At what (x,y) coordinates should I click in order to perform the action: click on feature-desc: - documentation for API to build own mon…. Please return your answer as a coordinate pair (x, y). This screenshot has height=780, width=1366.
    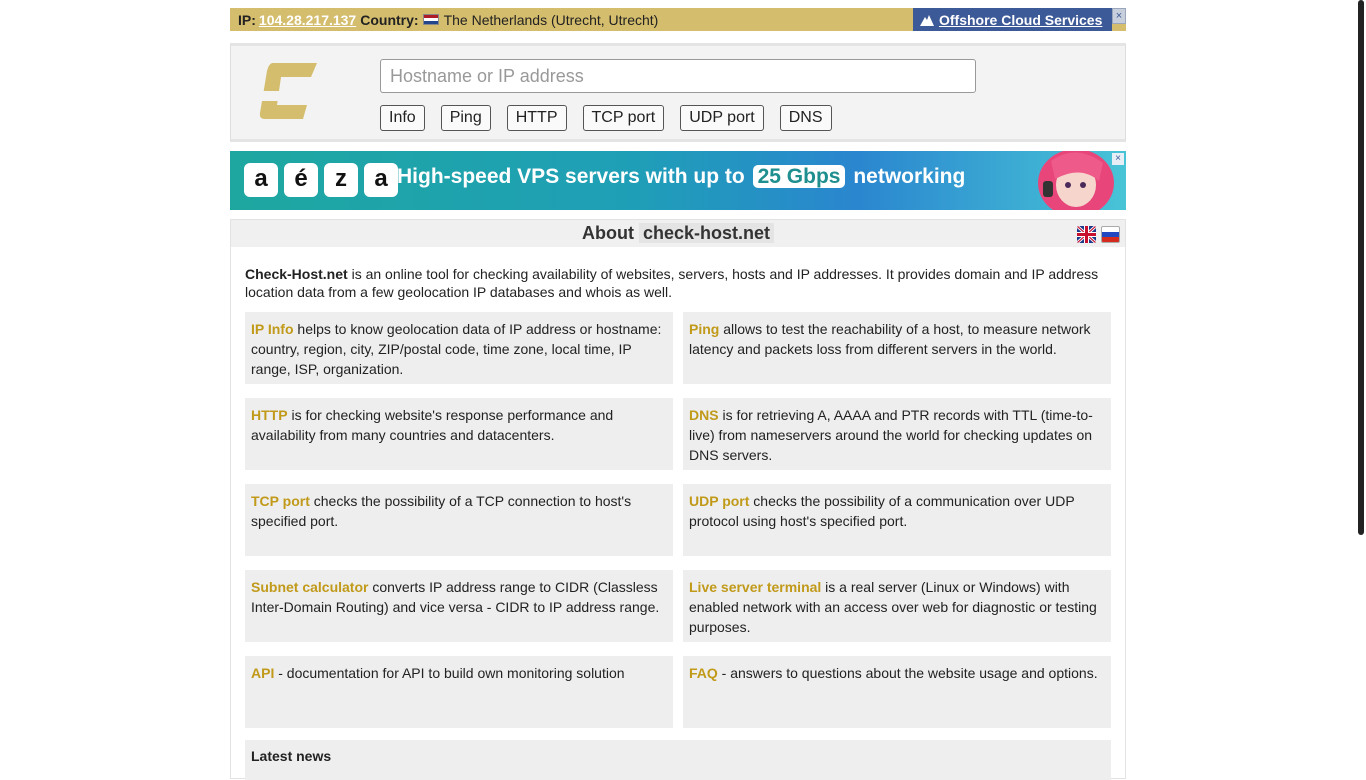
    Looking at the image, I should click on (449, 673).